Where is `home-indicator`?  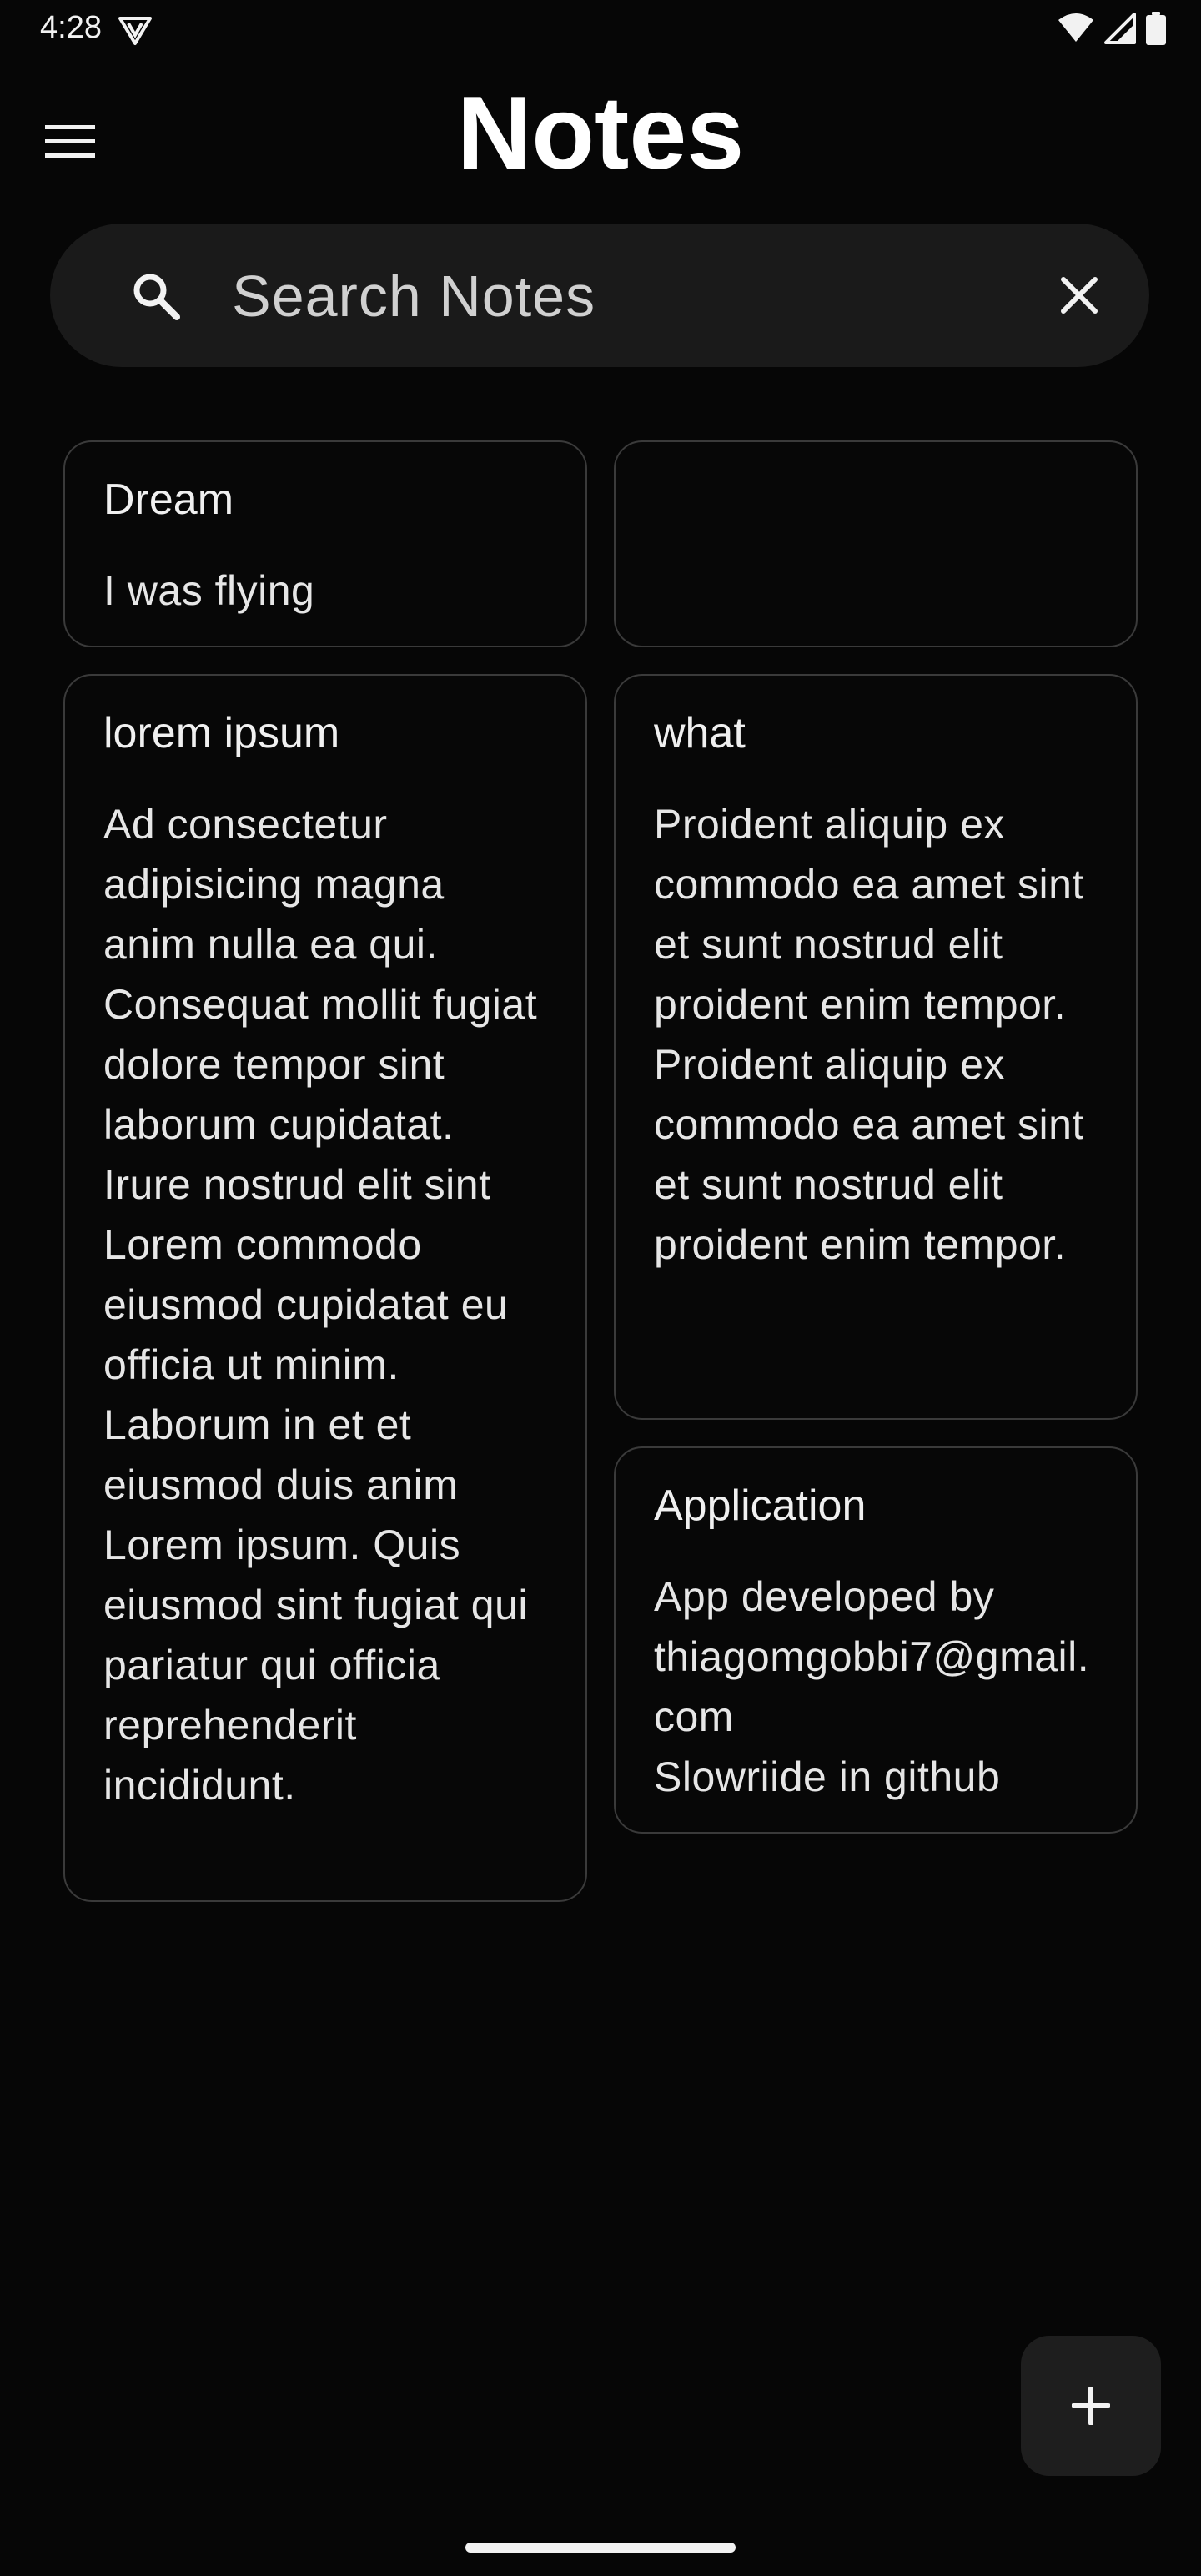 home-indicator is located at coordinates (601, 2548).